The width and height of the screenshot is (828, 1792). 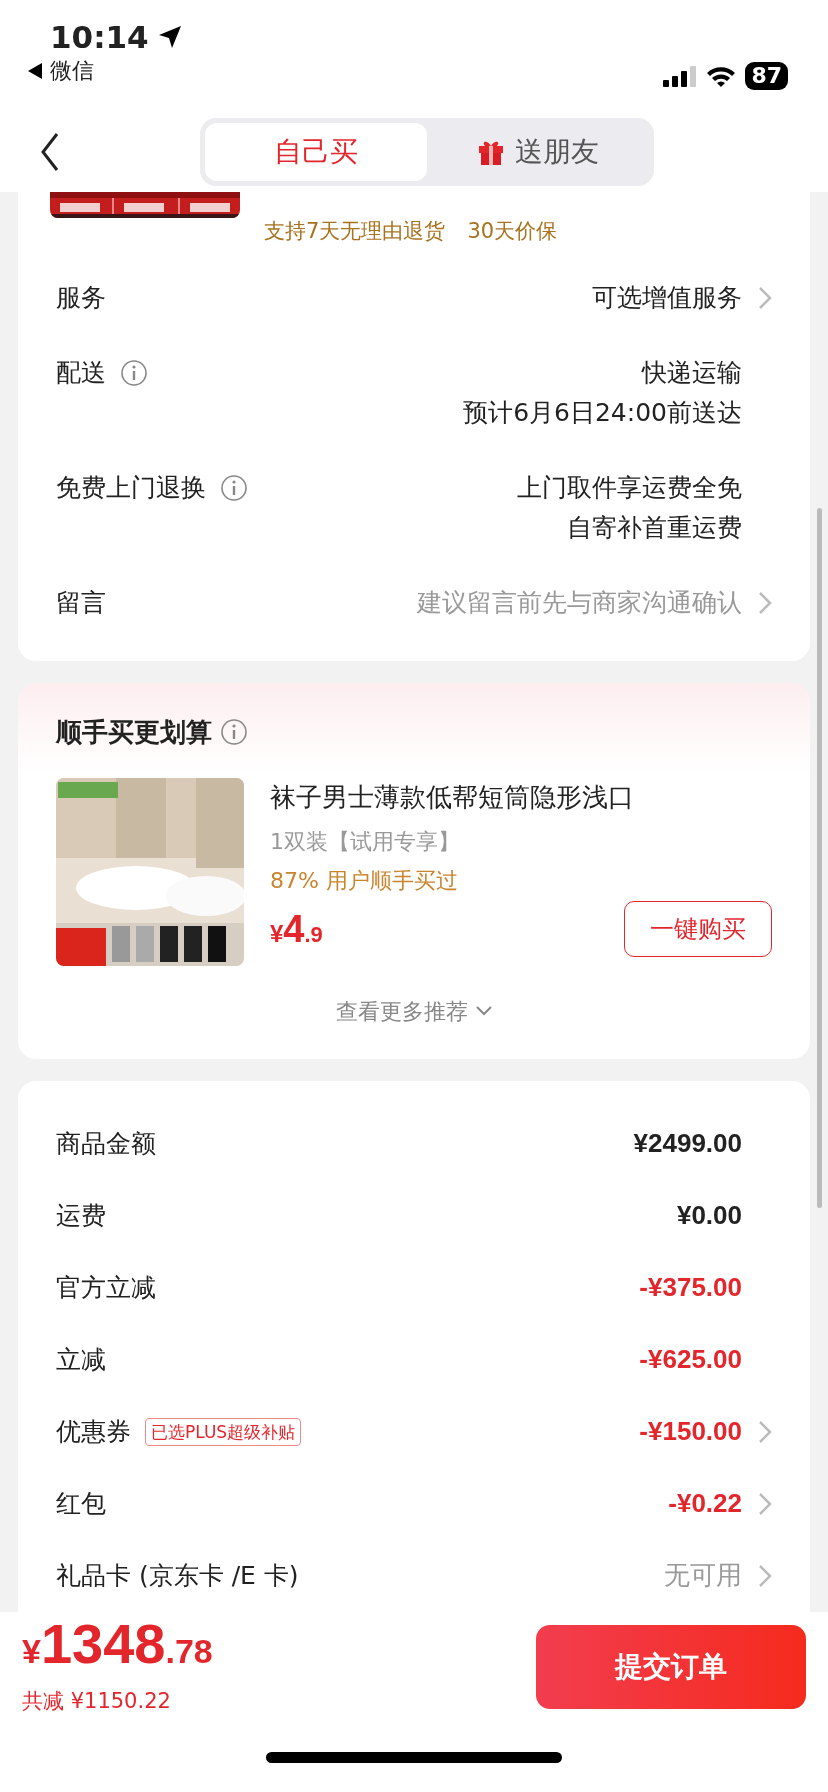 I want to click on product-price: ¥4.9, so click(x=296, y=929).